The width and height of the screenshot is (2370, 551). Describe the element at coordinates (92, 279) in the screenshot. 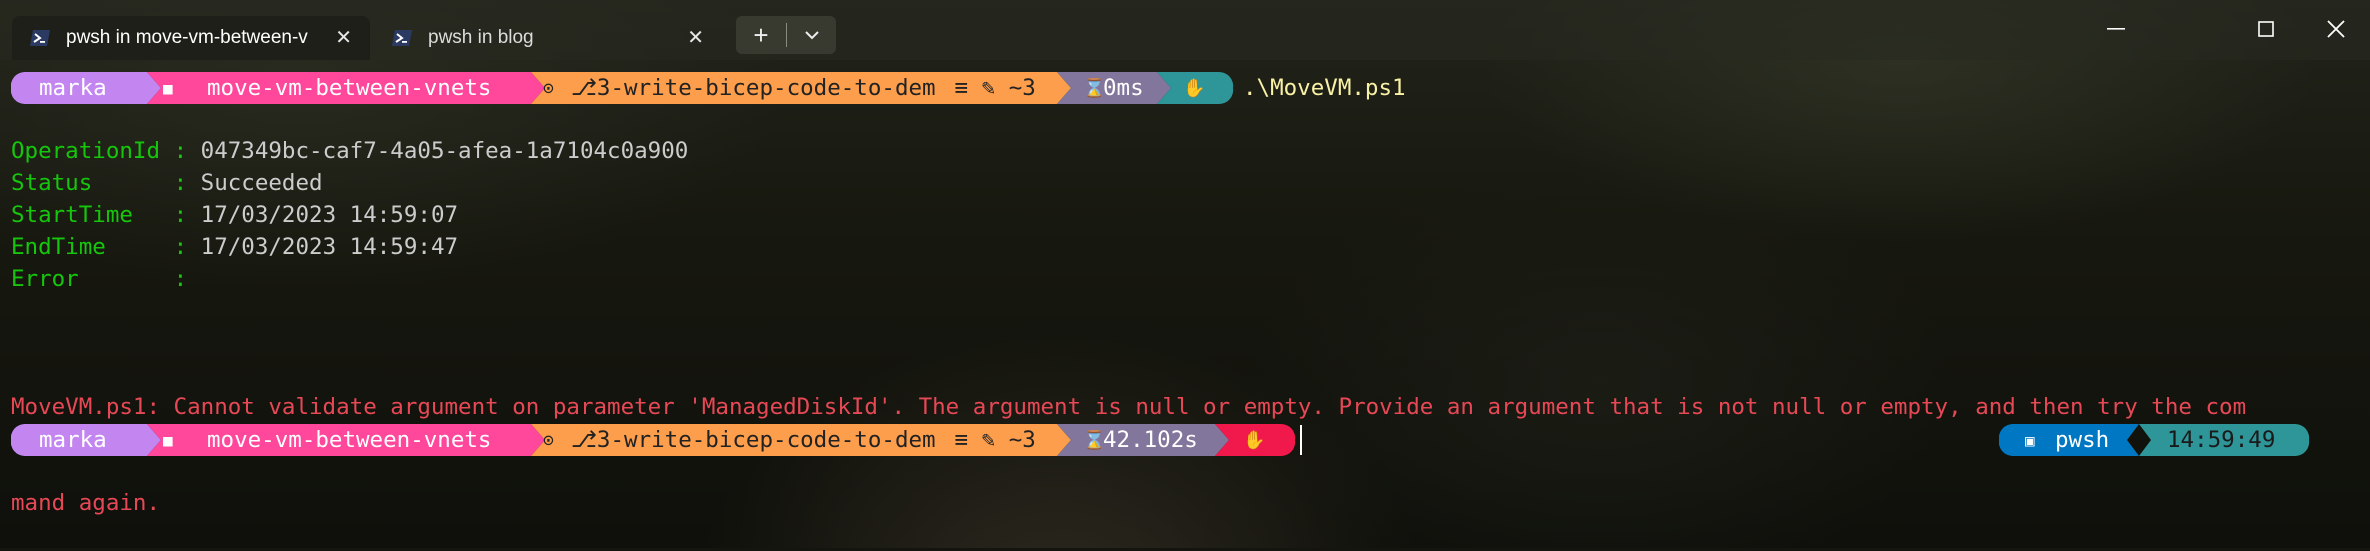

I see `output-key: Error` at that location.